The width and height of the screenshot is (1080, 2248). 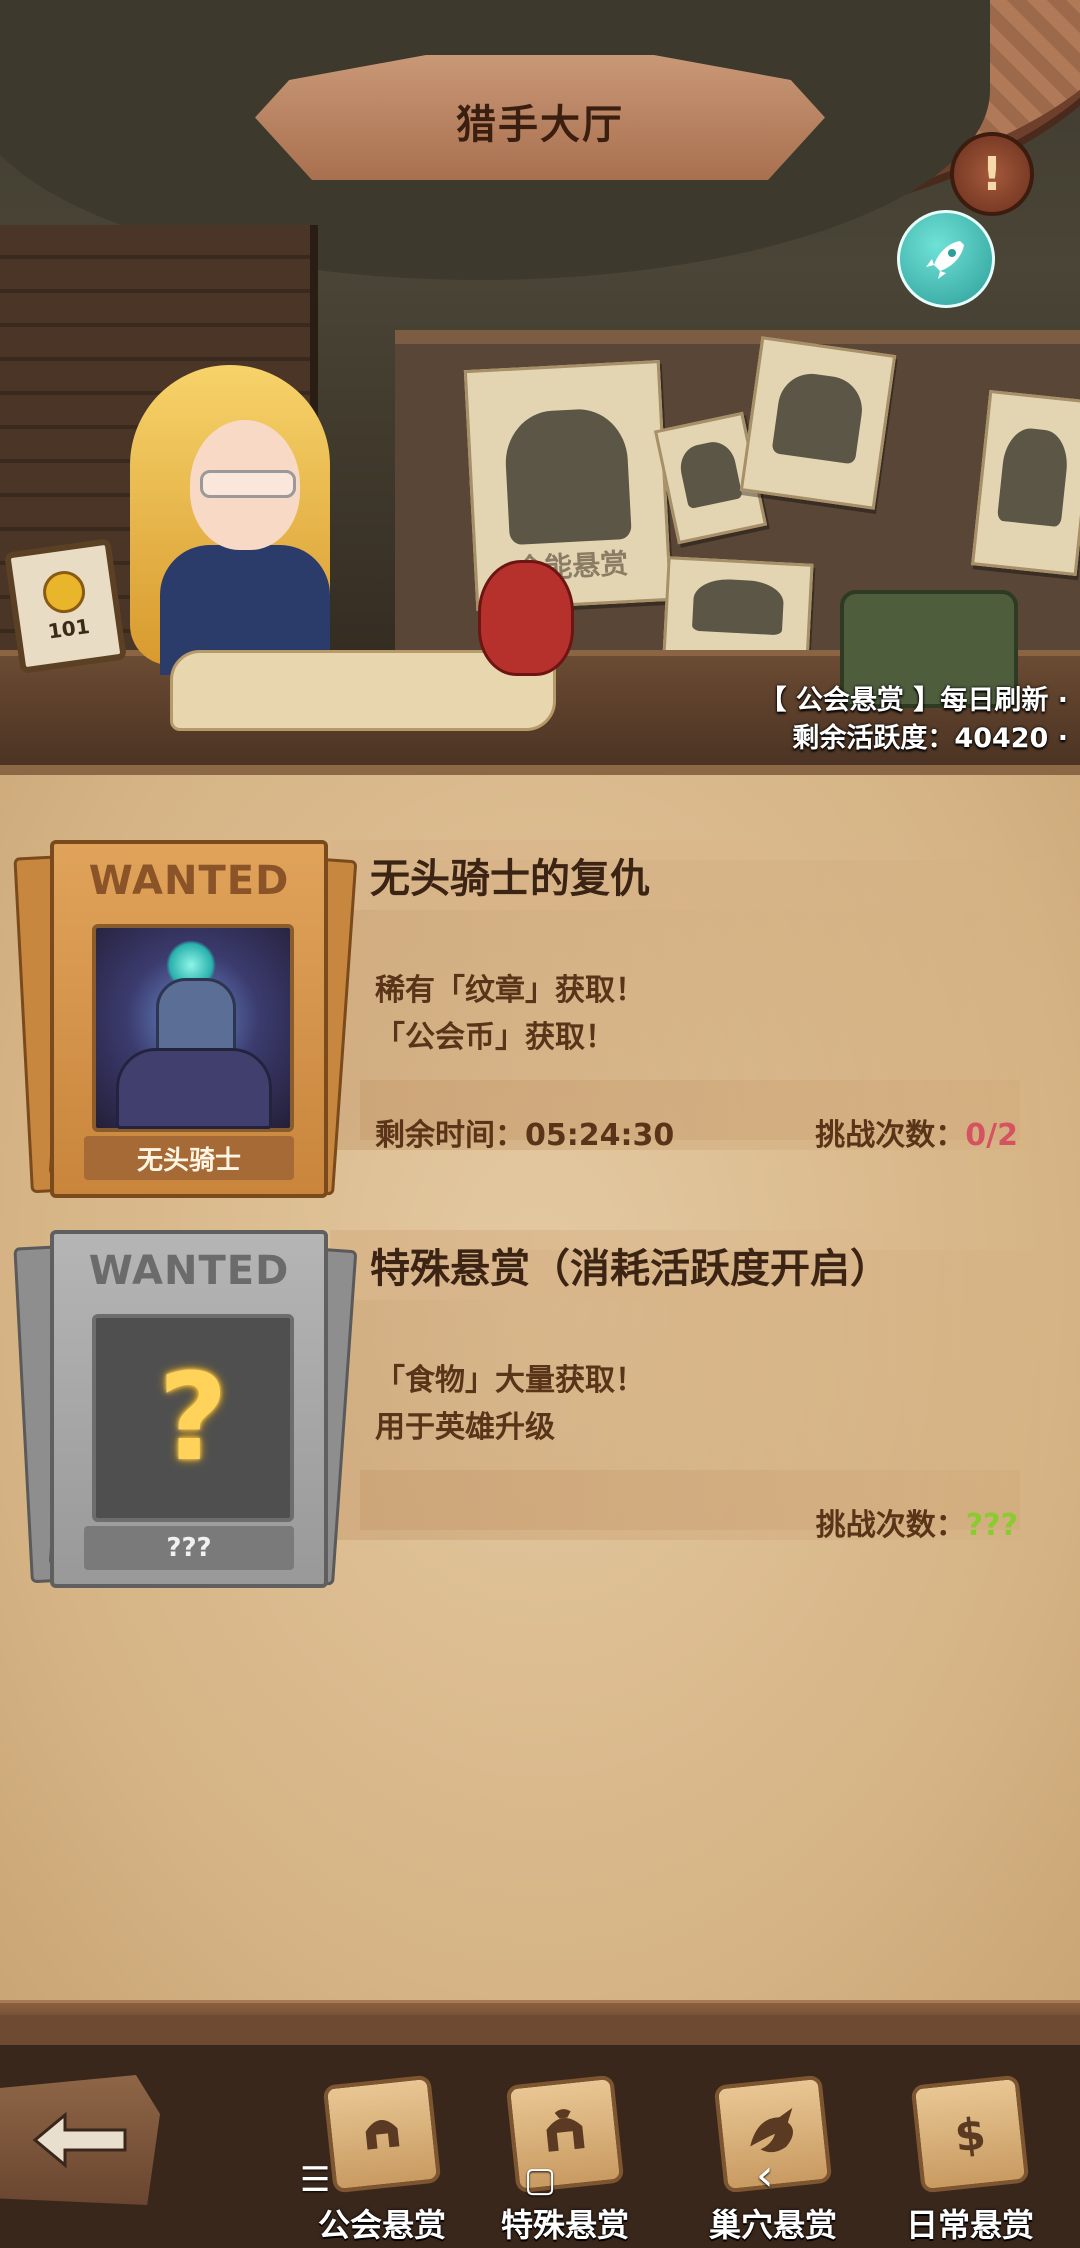 I want to click on dollar-icon: $, so click(x=970, y=2136).